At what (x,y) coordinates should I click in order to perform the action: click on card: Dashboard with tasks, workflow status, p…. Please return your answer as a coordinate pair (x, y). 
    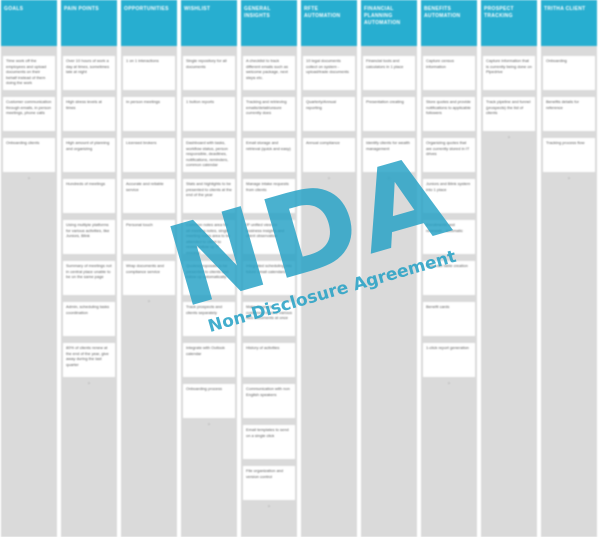
    Looking at the image, I should click on (209, 155).